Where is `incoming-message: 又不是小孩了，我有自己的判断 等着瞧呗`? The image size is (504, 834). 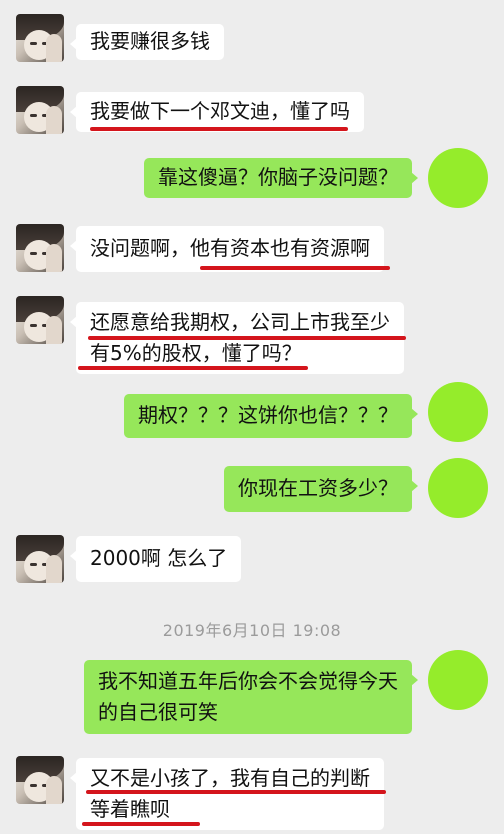
incoming-message: 又不是小孩了，我有自己的判断 等着瞧呗 is located at coordinates (227, 794).